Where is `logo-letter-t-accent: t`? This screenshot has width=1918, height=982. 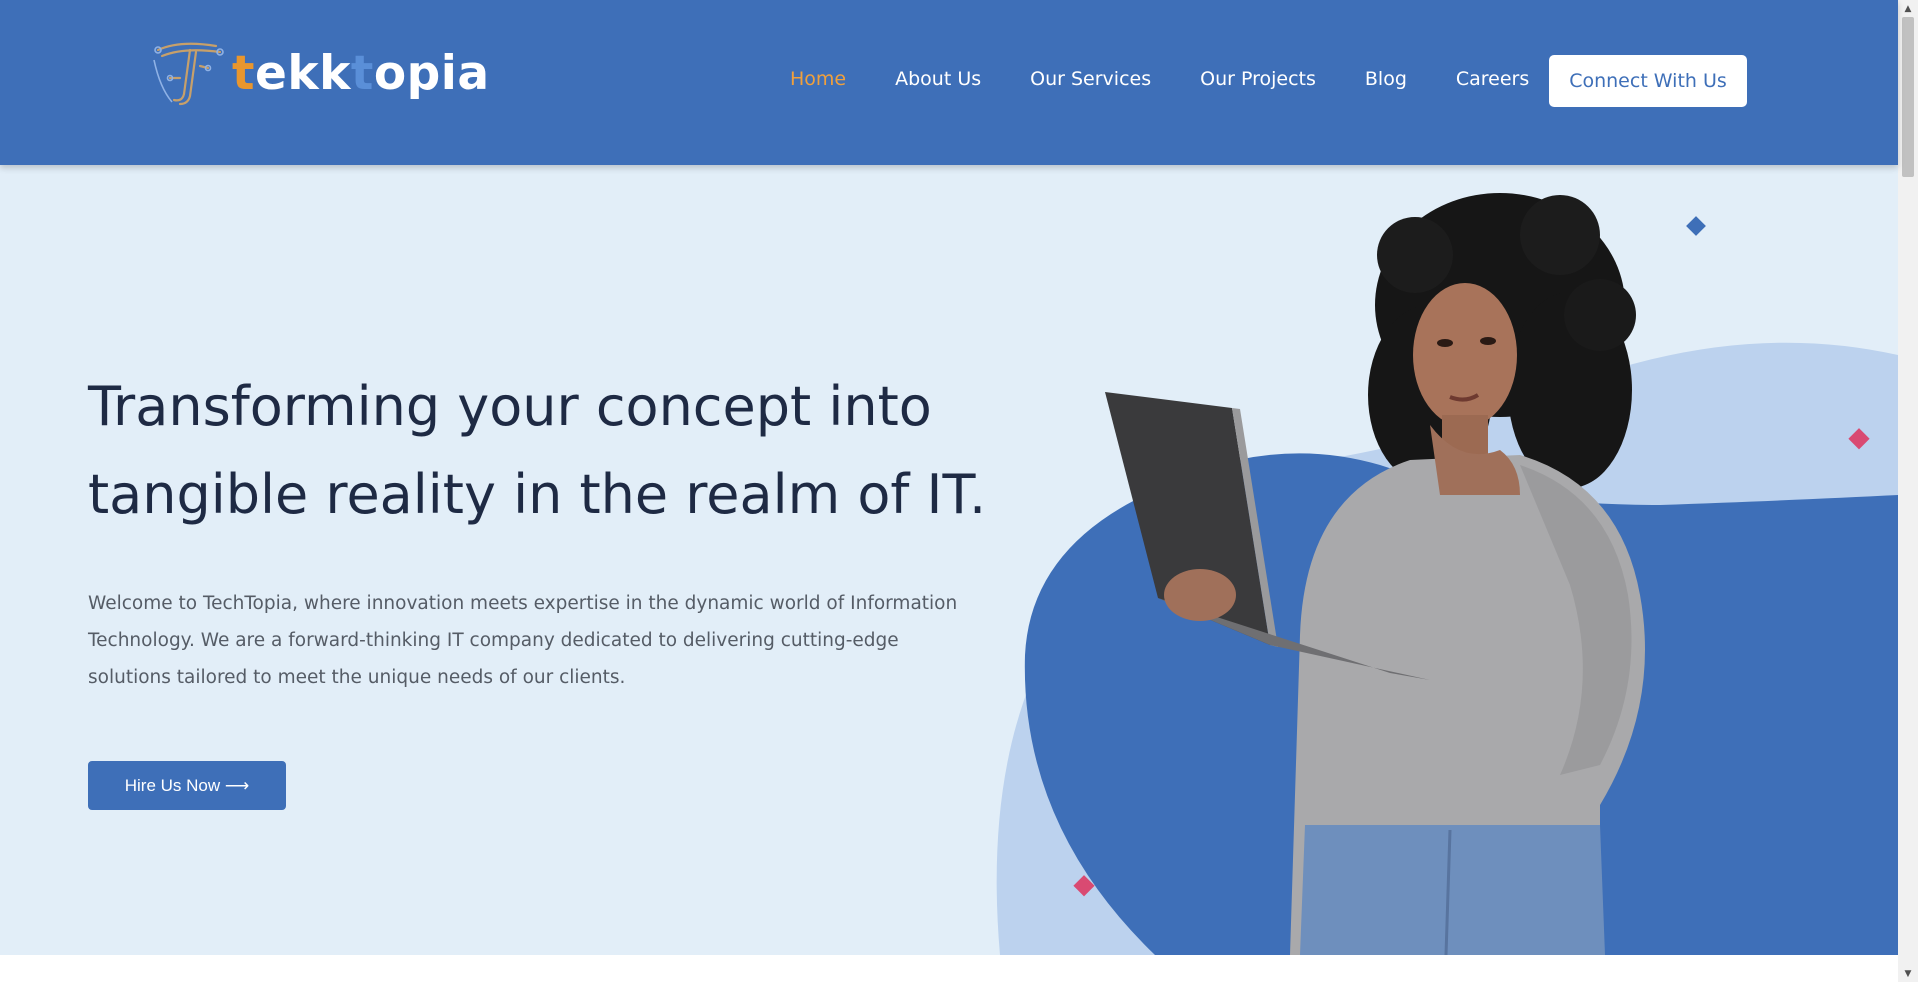
logo-letter-t-accent: t is located at coordinates (362, 73).